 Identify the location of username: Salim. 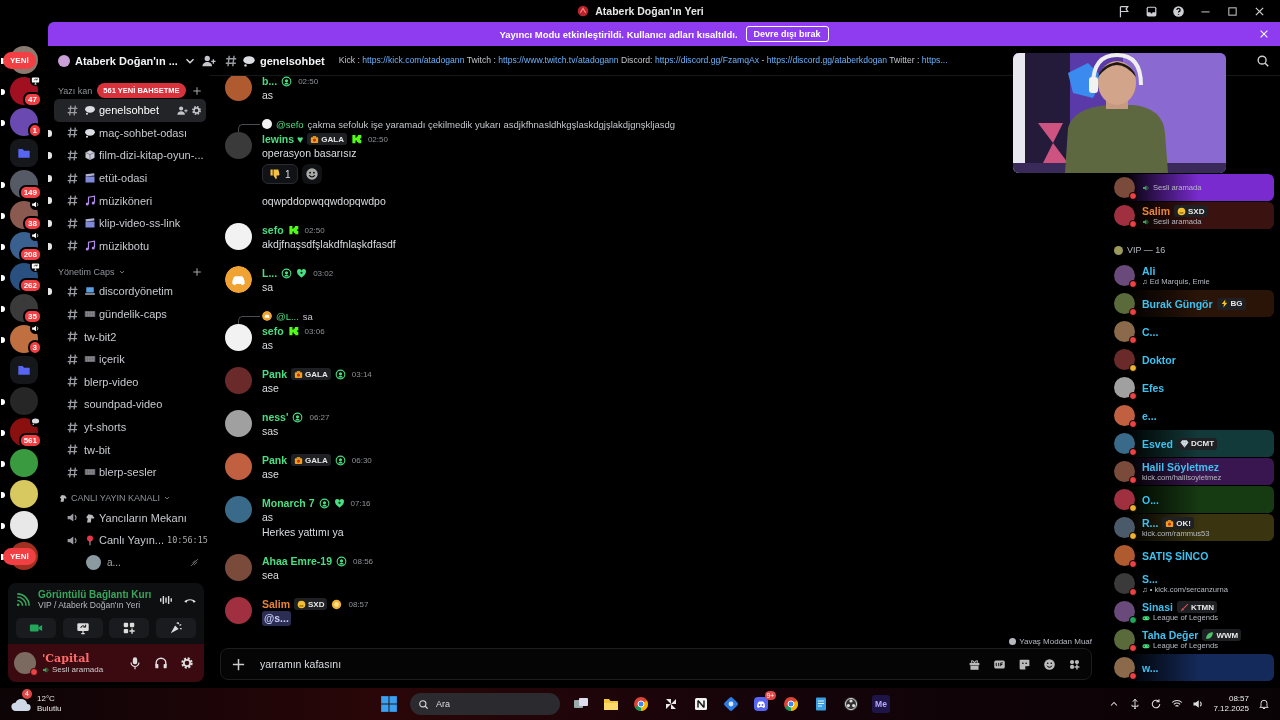
(276, 604).